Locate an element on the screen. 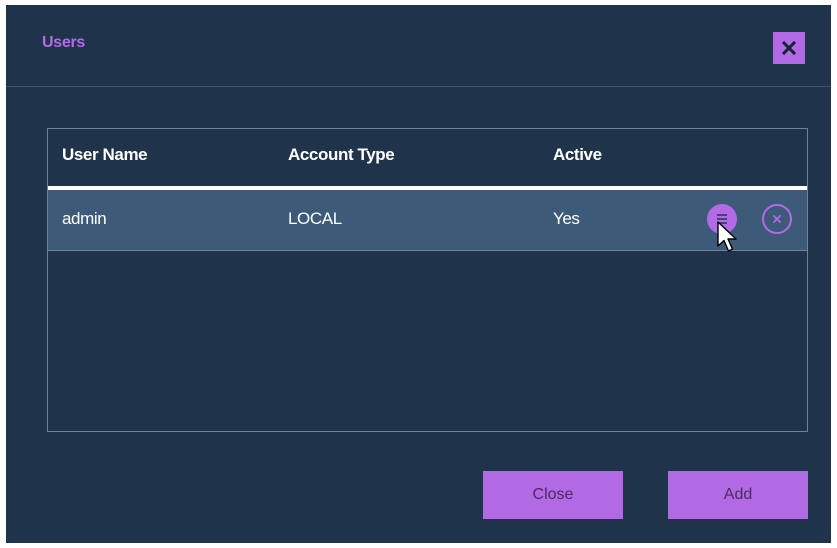 Image resolution: width=837 pixels, height=548 pixels. remove-circle-icon is located at coordinates (777, 219).